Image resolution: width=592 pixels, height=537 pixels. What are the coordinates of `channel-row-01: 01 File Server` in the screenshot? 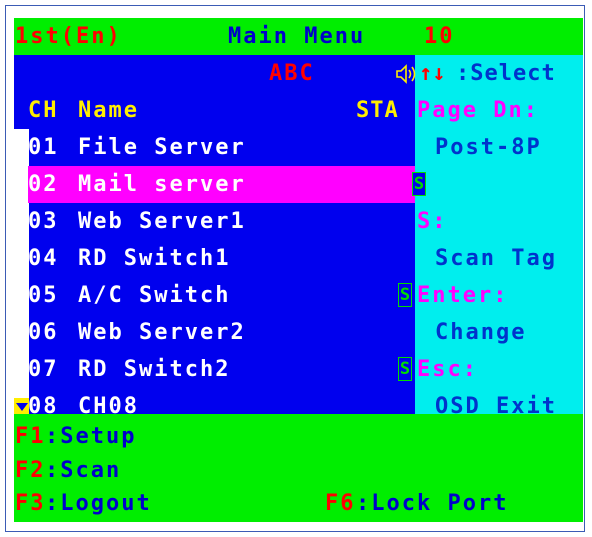 It's located at (221, 147).